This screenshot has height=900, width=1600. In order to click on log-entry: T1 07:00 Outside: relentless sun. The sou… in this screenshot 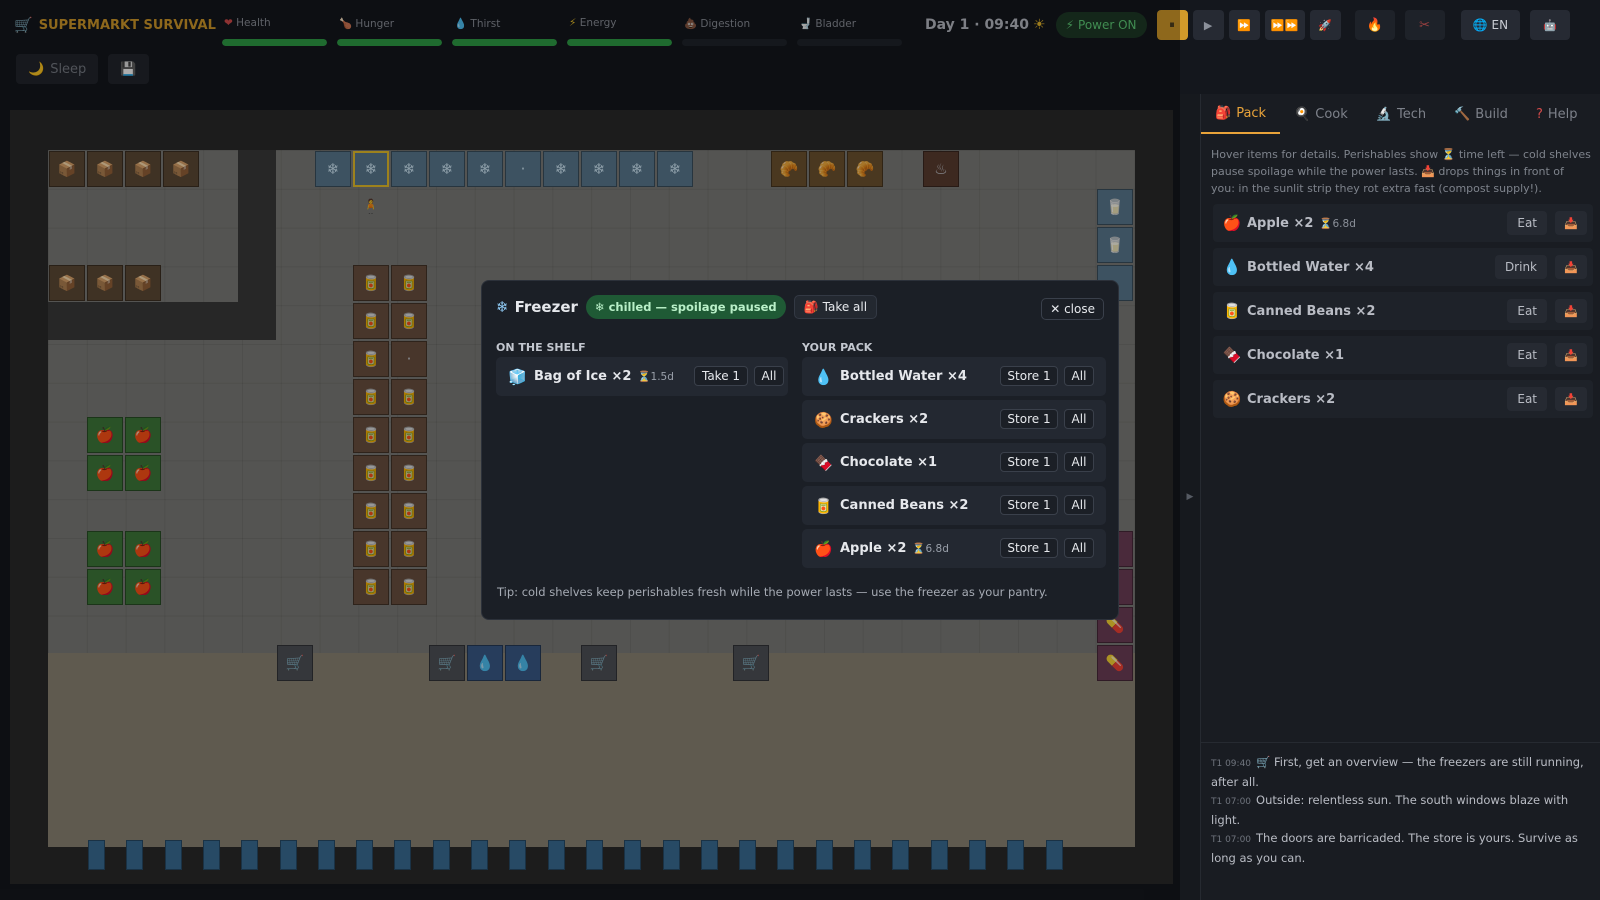, I will do `click(1401, 810)`.